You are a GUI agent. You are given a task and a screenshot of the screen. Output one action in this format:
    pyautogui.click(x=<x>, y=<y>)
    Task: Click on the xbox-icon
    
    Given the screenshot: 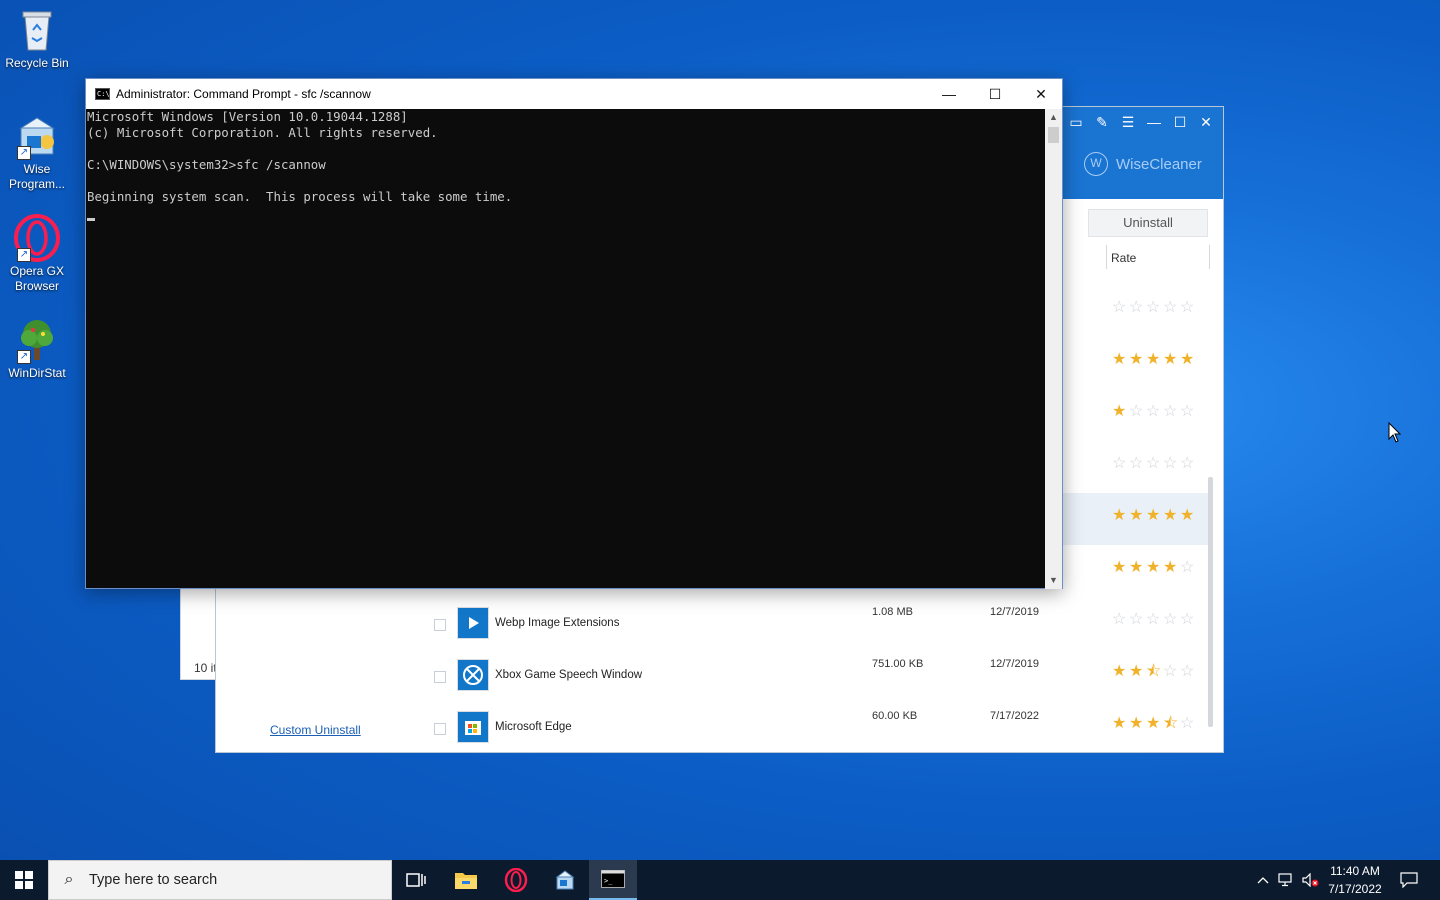 What is the action you would take?
    pyautogui.click(x=473, y=675)
    